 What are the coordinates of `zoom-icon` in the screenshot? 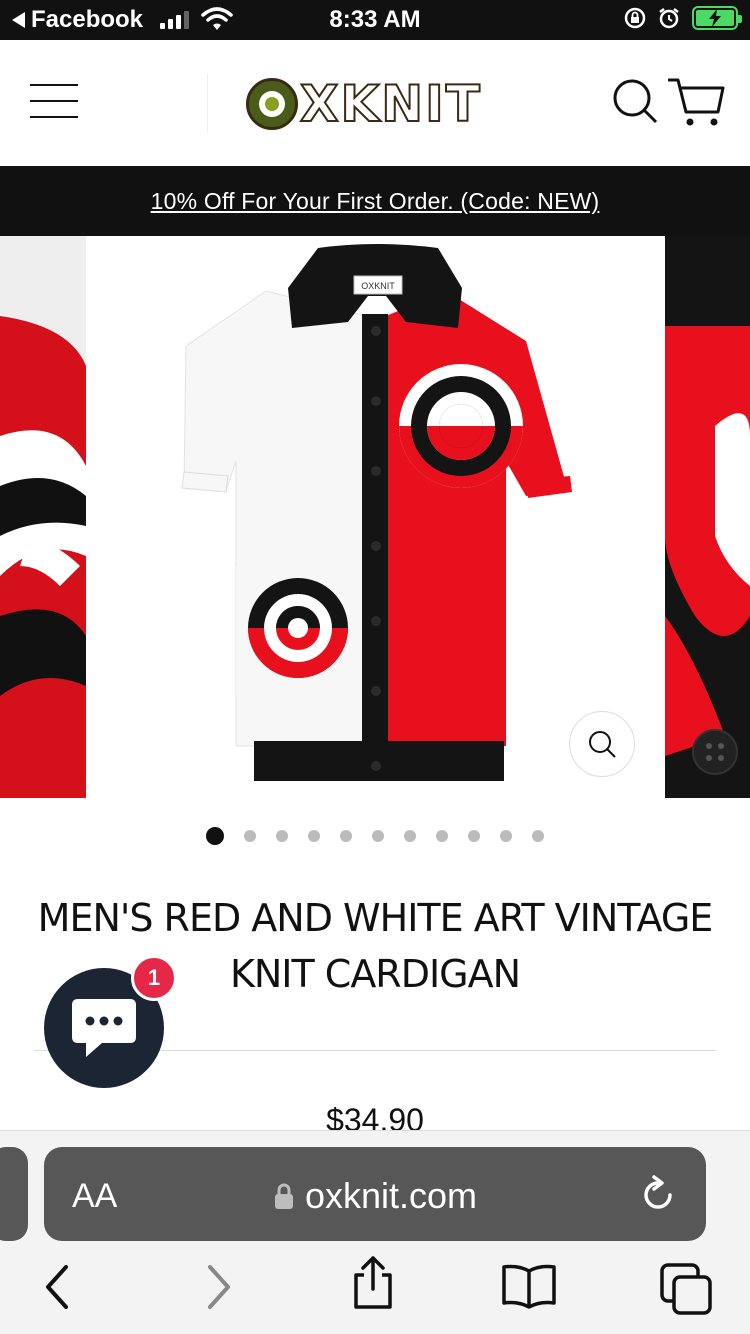 It's located at (602, 744).